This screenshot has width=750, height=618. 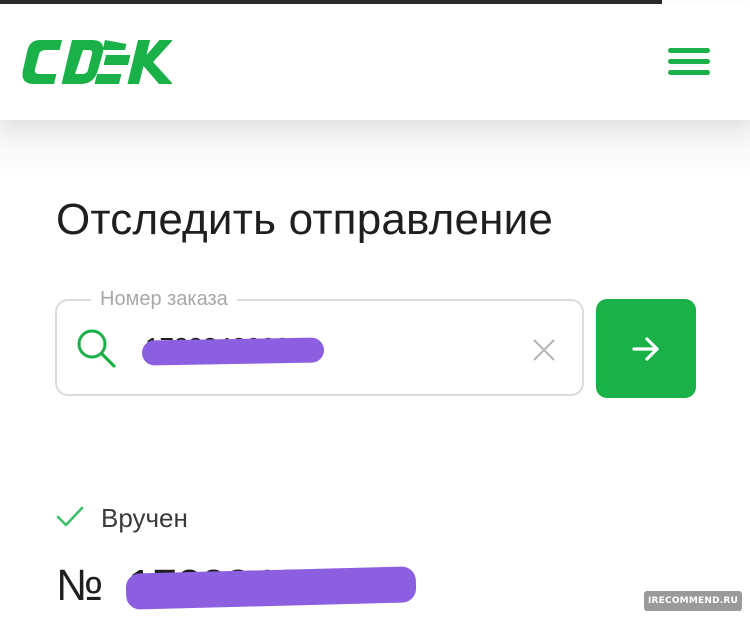 I want to click on watermark: IRECOMMEND.RU, so click(x=693, y=601).